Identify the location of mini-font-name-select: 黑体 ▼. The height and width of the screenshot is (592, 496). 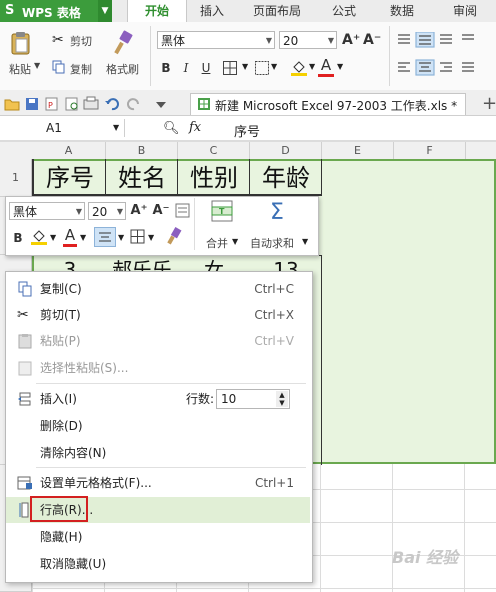
(47, 211).